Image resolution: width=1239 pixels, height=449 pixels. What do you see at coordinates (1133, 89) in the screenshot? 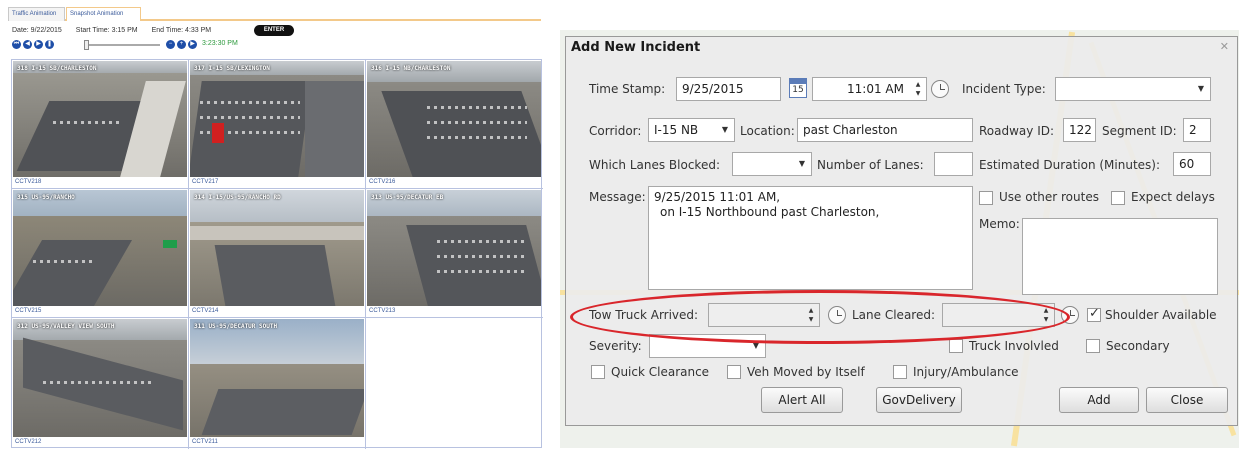
I see `incident-type-select: ▼` at bounding box center [1133, 89].